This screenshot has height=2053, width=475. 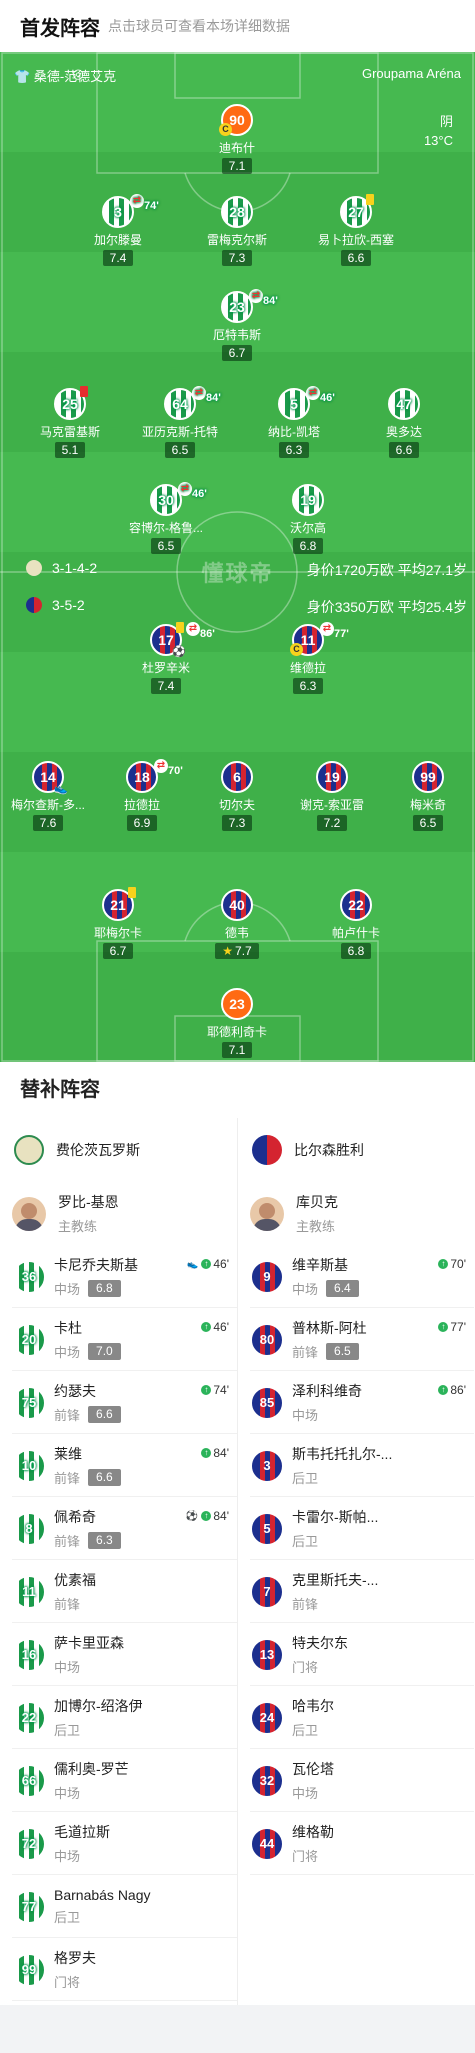 What do you see at coordinates (166, 518) in the screenshot?
I see `home-player-9: 30 ⇄ 46' 容博尔-格鲁... 6.5` at bounding box center [166, 518].